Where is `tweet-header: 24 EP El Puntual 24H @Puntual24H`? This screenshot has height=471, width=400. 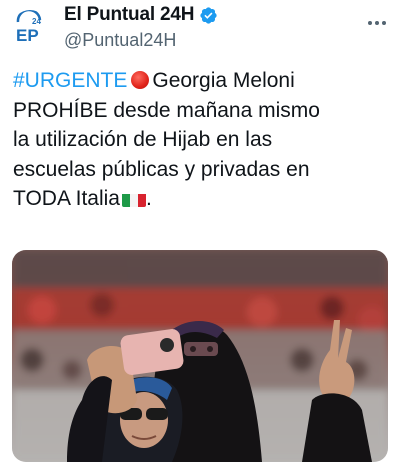
tweet-header: 24 EP El Puntual 24H @Puntual24H is located at coordinates (200, 30).